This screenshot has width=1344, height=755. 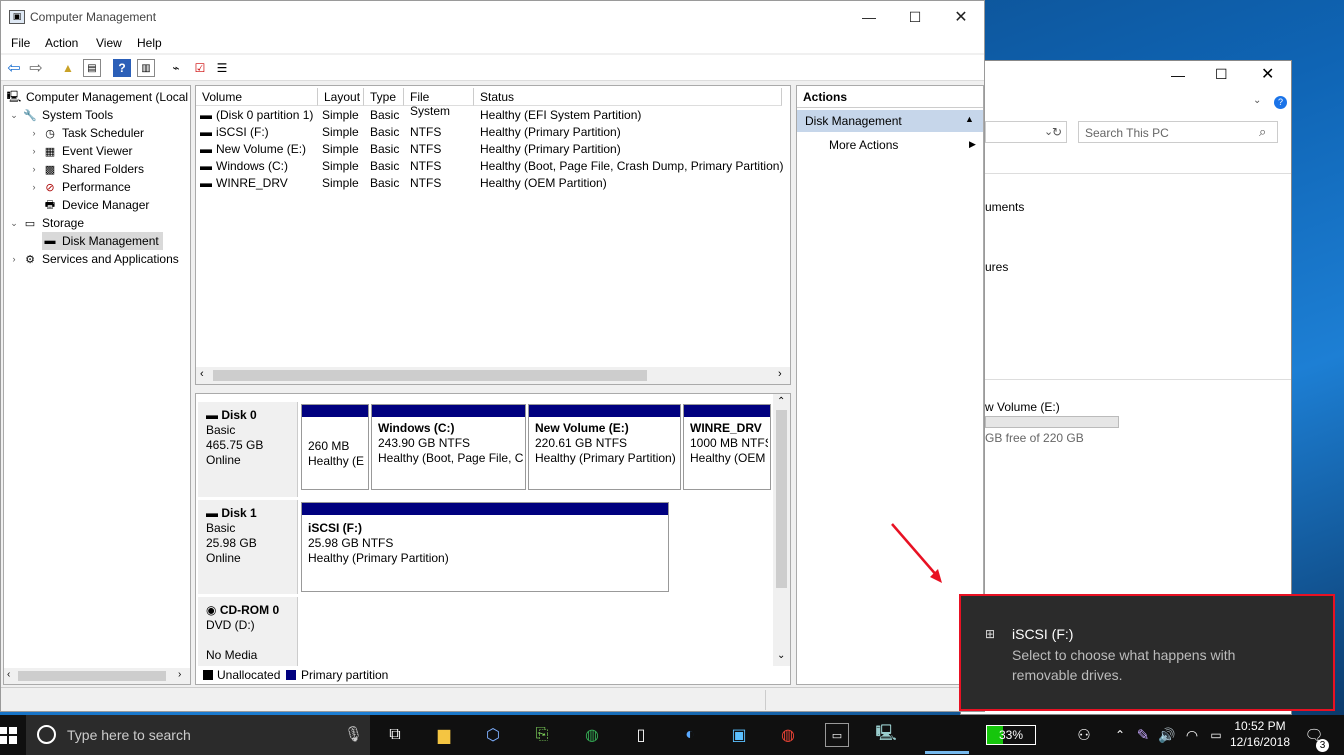 I want to click on chevron-down-icon: ⌄, so click(x=1257, y=100).